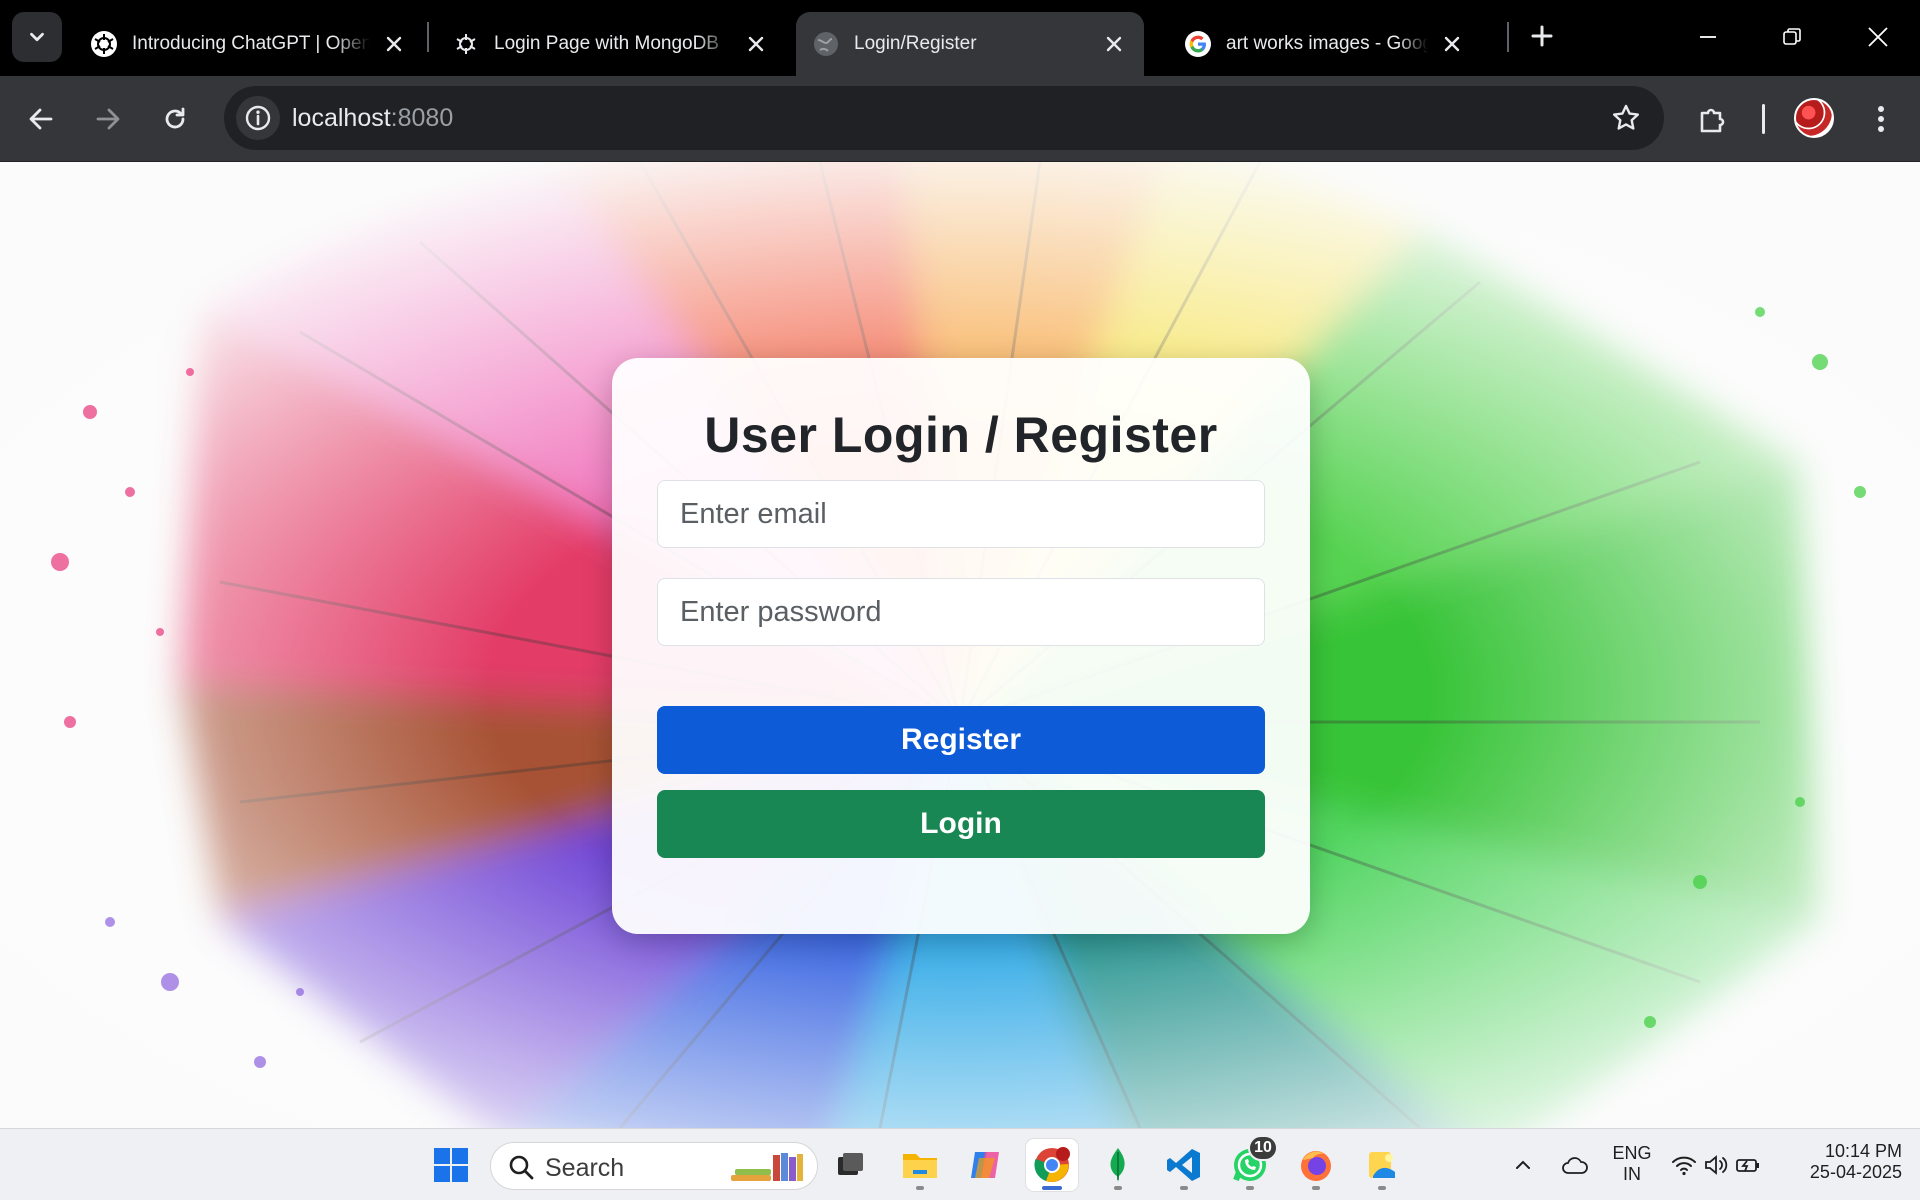 This screenshot has height=1200, width=1920. I want to click on clock-date: 25-04-2025, so click(1855, 1172).